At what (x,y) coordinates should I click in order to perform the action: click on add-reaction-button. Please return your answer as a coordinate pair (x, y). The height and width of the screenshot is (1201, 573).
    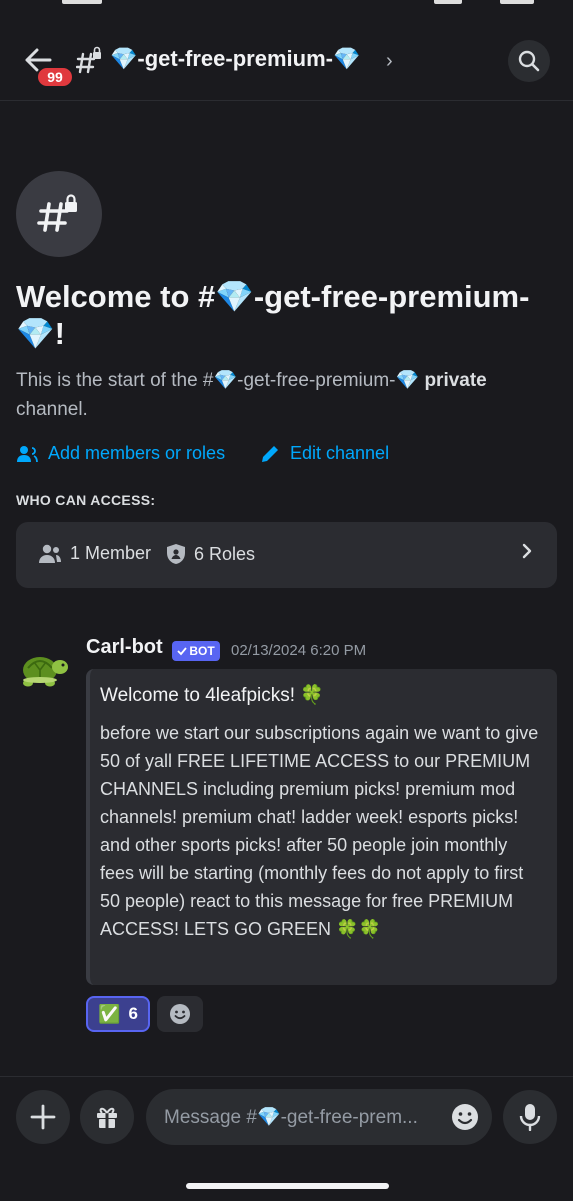
    Looking at the image, I should click on (180, 1014).